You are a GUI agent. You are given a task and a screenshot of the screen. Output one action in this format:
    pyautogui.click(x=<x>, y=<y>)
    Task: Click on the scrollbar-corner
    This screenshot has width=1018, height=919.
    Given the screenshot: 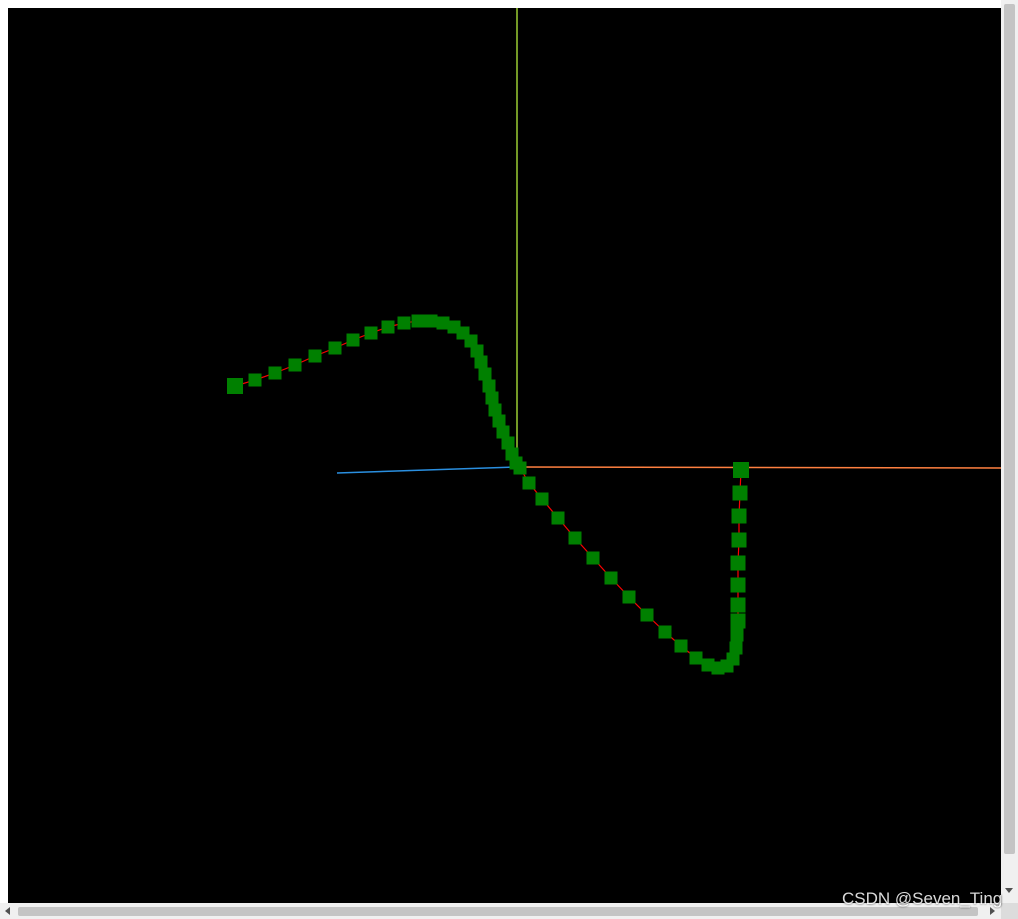 What is the action you would take?
    pyautogui.click(x=1009, y=911)
    